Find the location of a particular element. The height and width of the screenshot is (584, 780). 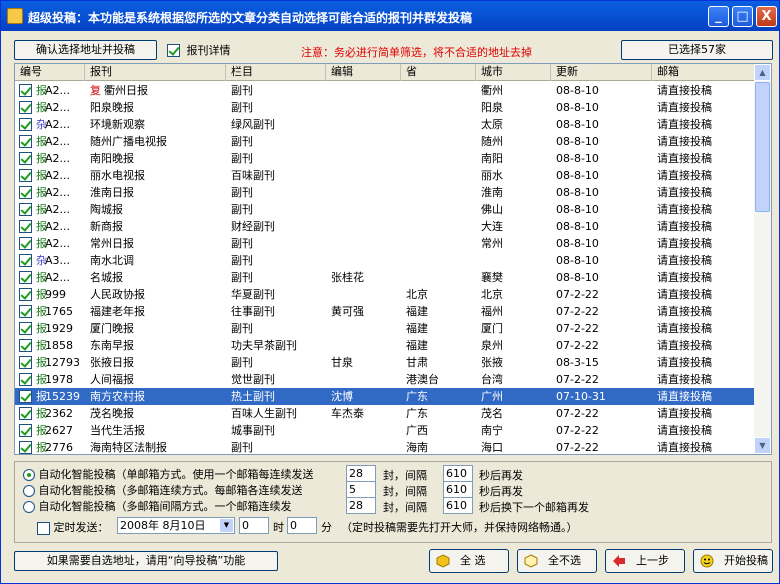

timer-date-picker: 2008年 8月10日 ▼ is located at coordinates (176, 525).